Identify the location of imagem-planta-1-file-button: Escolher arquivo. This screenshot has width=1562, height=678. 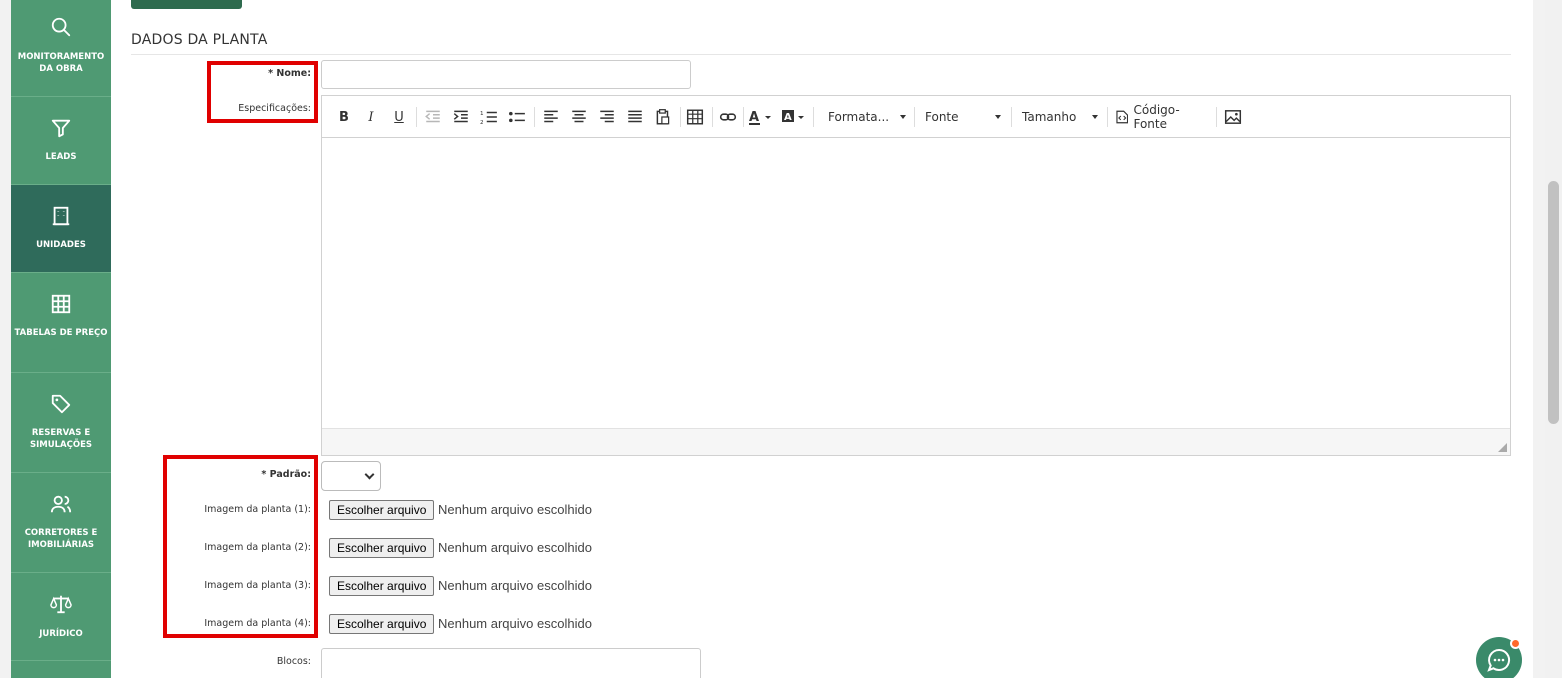
(382, 510).